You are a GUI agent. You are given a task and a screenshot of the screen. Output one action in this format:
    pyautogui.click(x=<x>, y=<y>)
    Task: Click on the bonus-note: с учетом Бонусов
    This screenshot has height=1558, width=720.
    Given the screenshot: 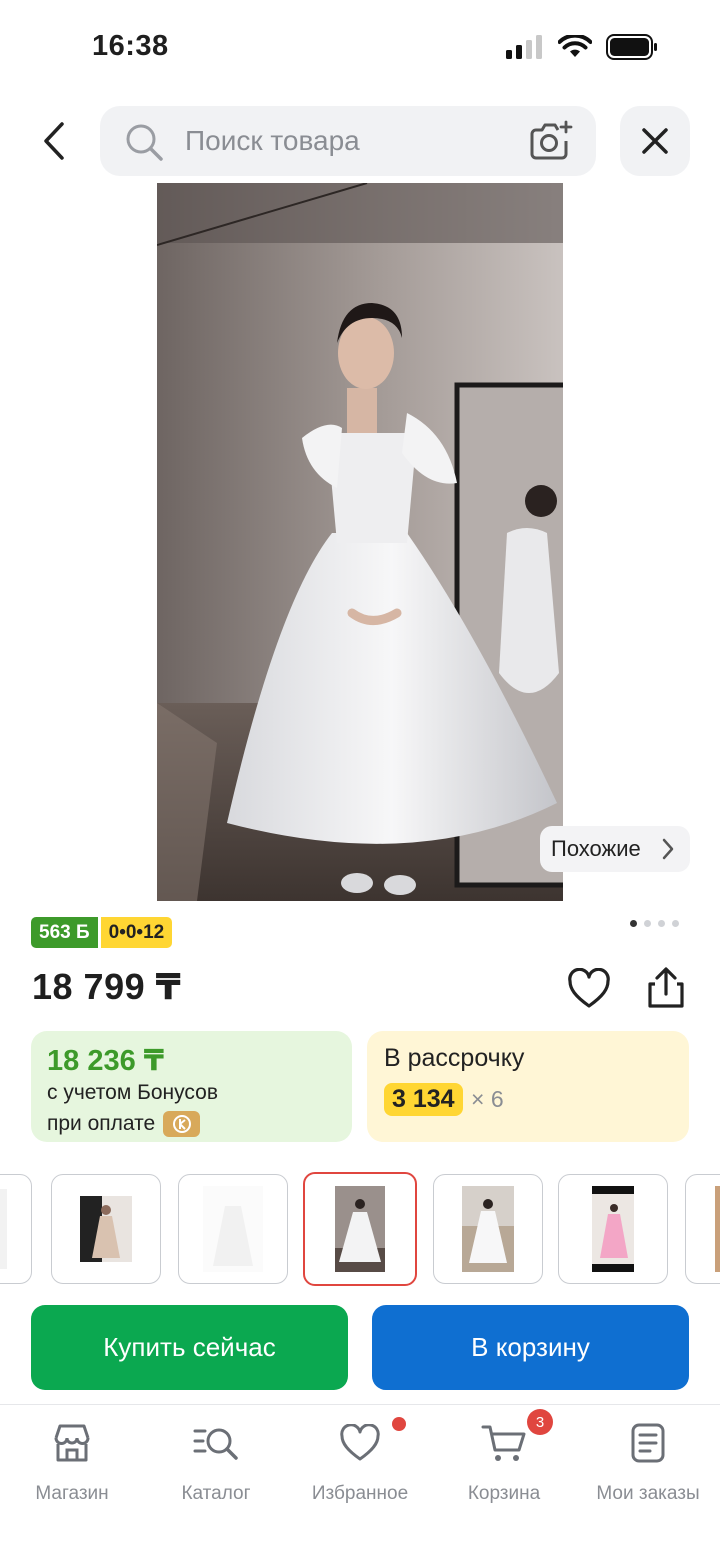 What is the action you would take?
    pyautogui.click(x=132, y=1092)
    